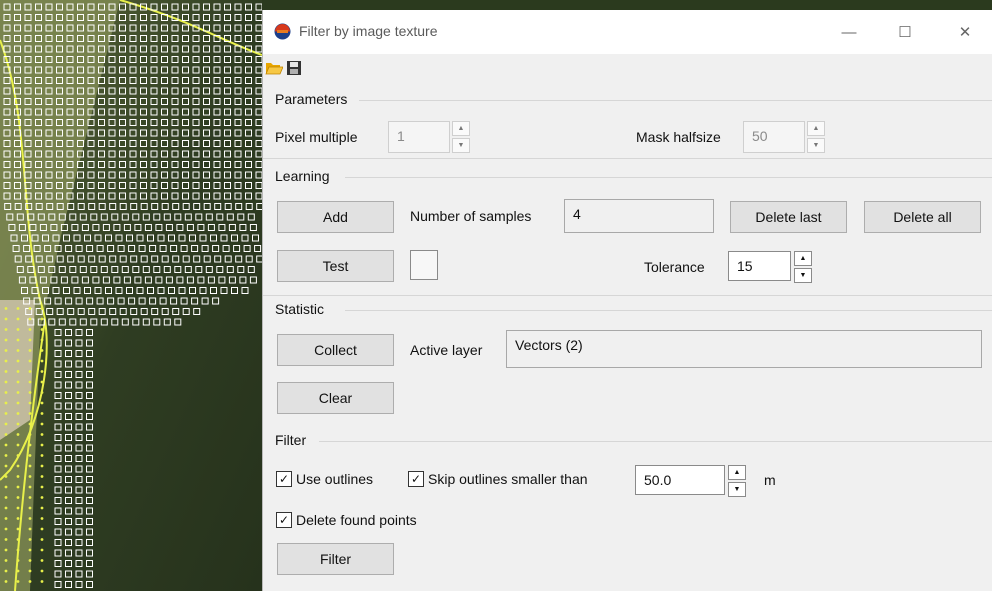  What do you see at coordinates (680, 480) in the screenshot?
I see `skip-size-input: 50.0` at bounding box center [680, 480].